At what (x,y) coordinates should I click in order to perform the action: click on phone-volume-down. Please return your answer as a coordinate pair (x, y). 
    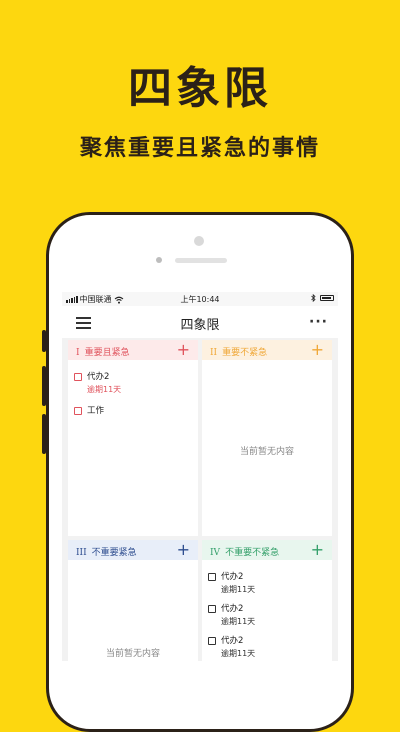
    Looking at the image, I should click on (44, 434).